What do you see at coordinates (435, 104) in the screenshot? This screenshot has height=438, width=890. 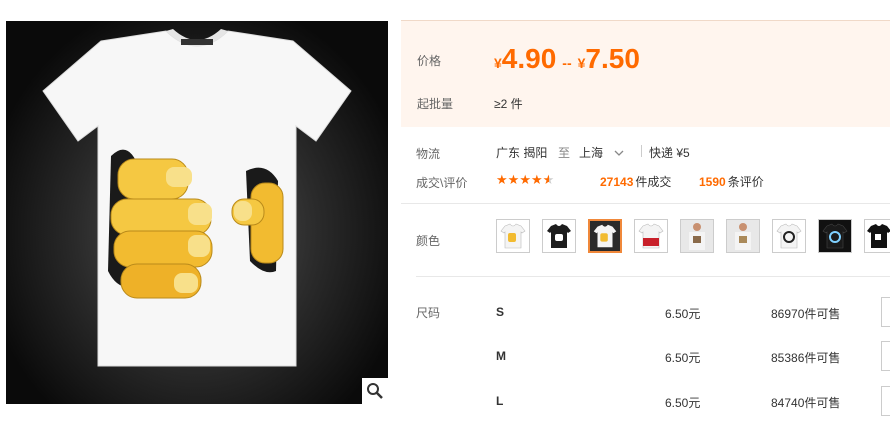 I see `moq-label: 起批量` at bounding box center [435, 104].